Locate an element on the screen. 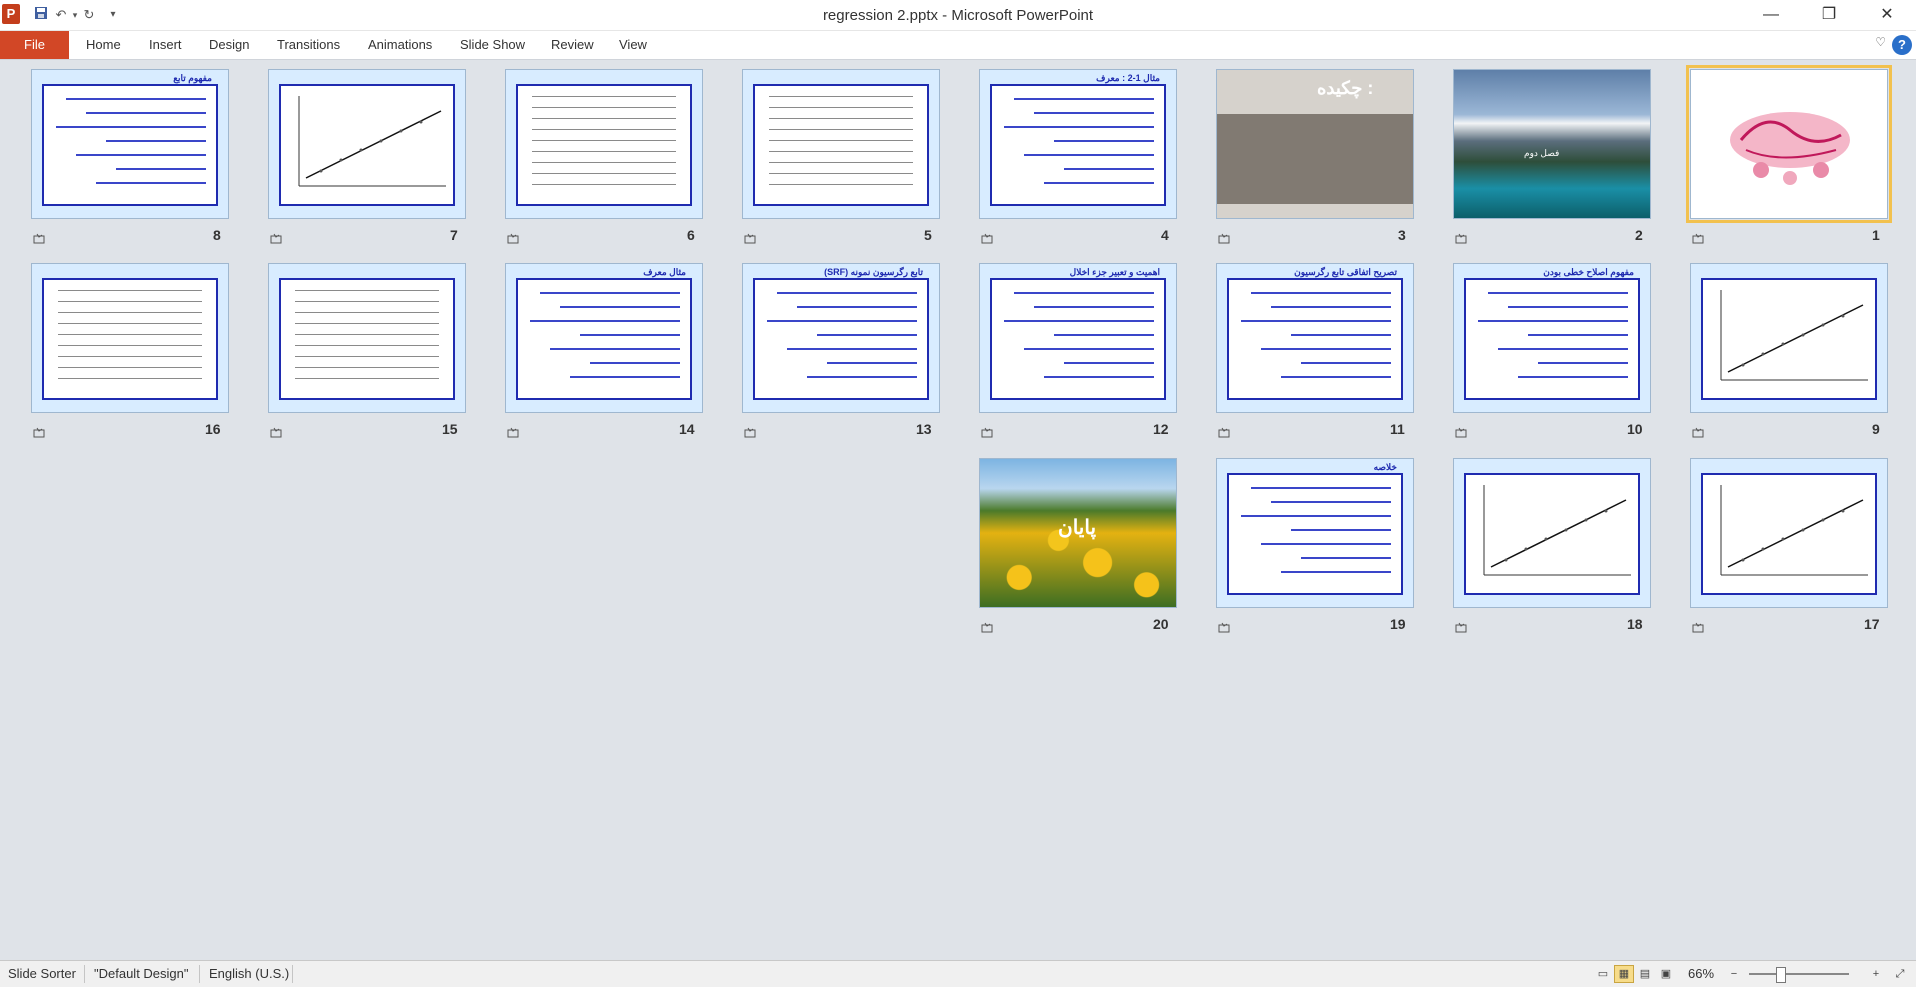 Image resolution: width=1916 pixels, height=987 pixels. minimize-button: — is located at coordinates (1771, 15).